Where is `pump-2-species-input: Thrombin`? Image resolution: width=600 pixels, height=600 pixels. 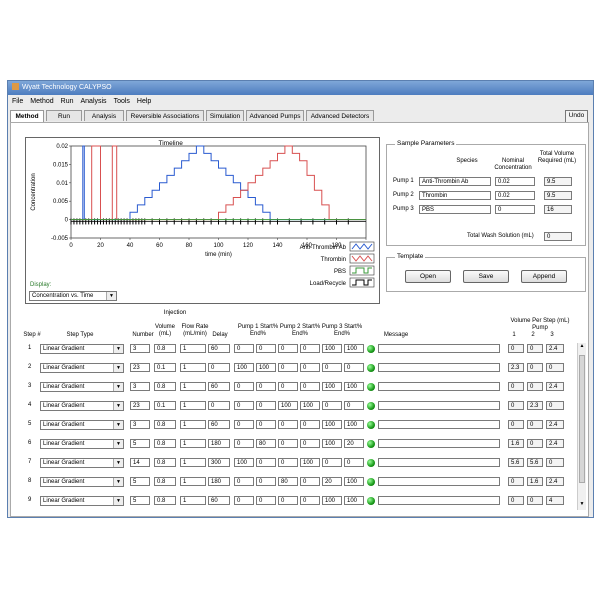
pump-2-species-input: Thrombin is located at coordinates (455, 195).